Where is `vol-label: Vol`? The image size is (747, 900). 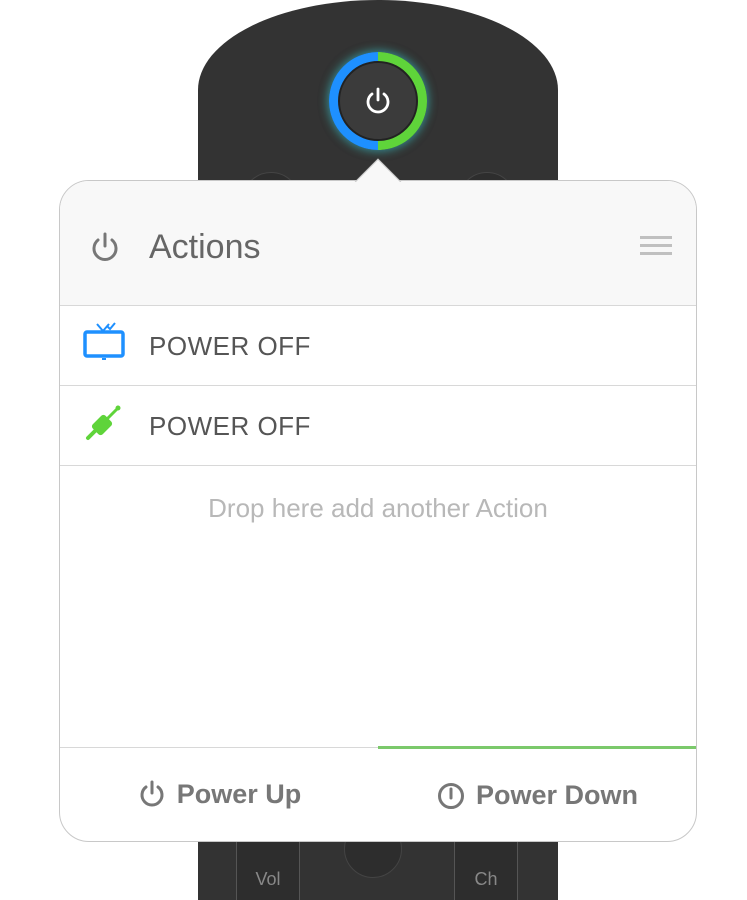
vol-label: Vol is located at coordinates (268, 879).